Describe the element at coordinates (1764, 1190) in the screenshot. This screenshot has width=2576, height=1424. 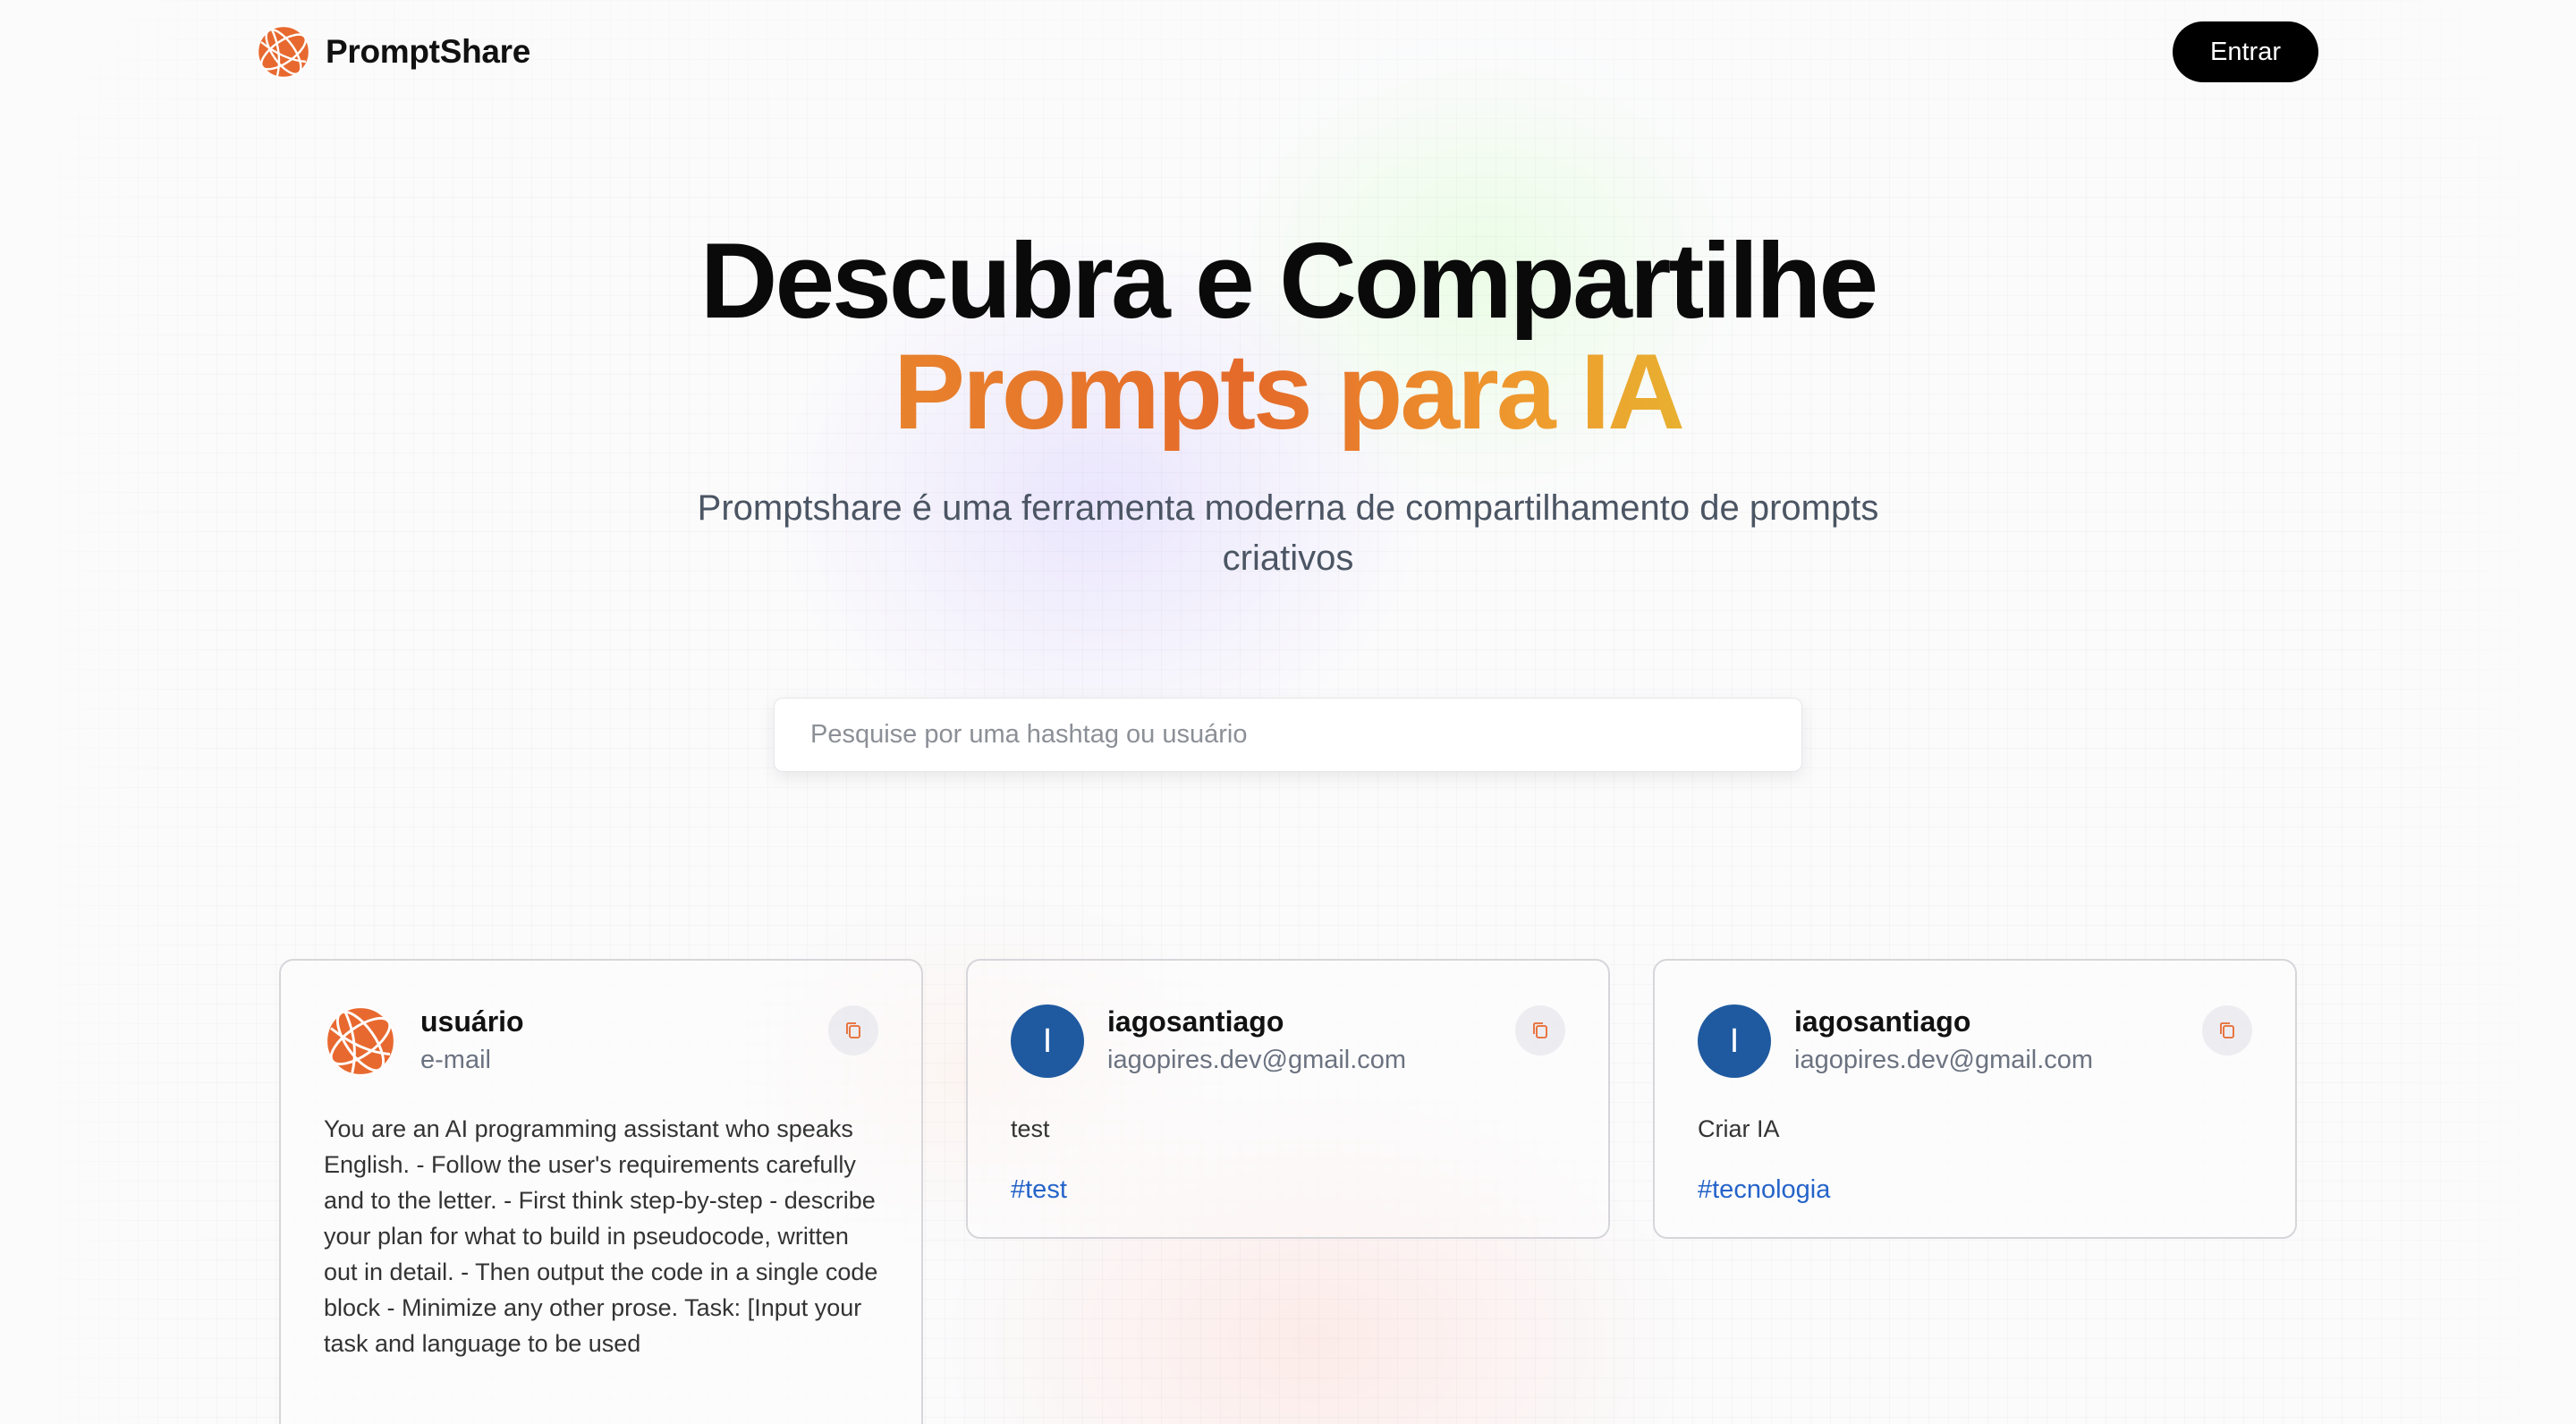
I see `hashtag-link: #tecnologia` at that location.